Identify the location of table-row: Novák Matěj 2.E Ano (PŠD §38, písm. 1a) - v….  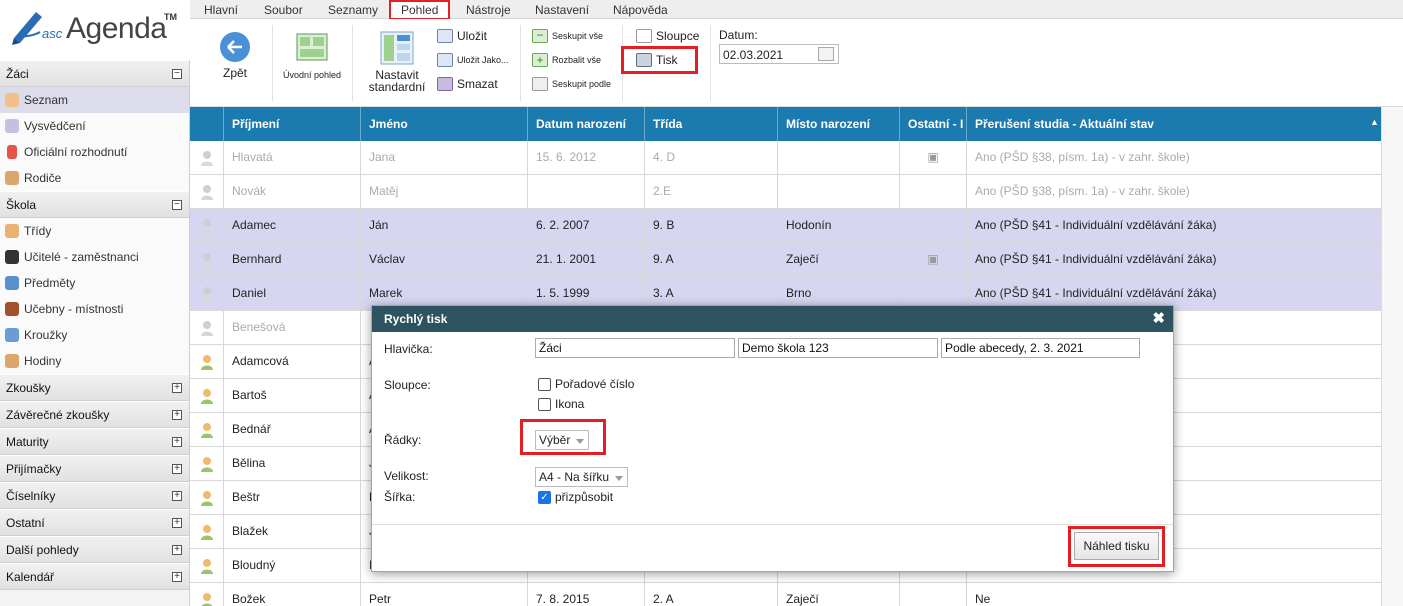
(785, 192).